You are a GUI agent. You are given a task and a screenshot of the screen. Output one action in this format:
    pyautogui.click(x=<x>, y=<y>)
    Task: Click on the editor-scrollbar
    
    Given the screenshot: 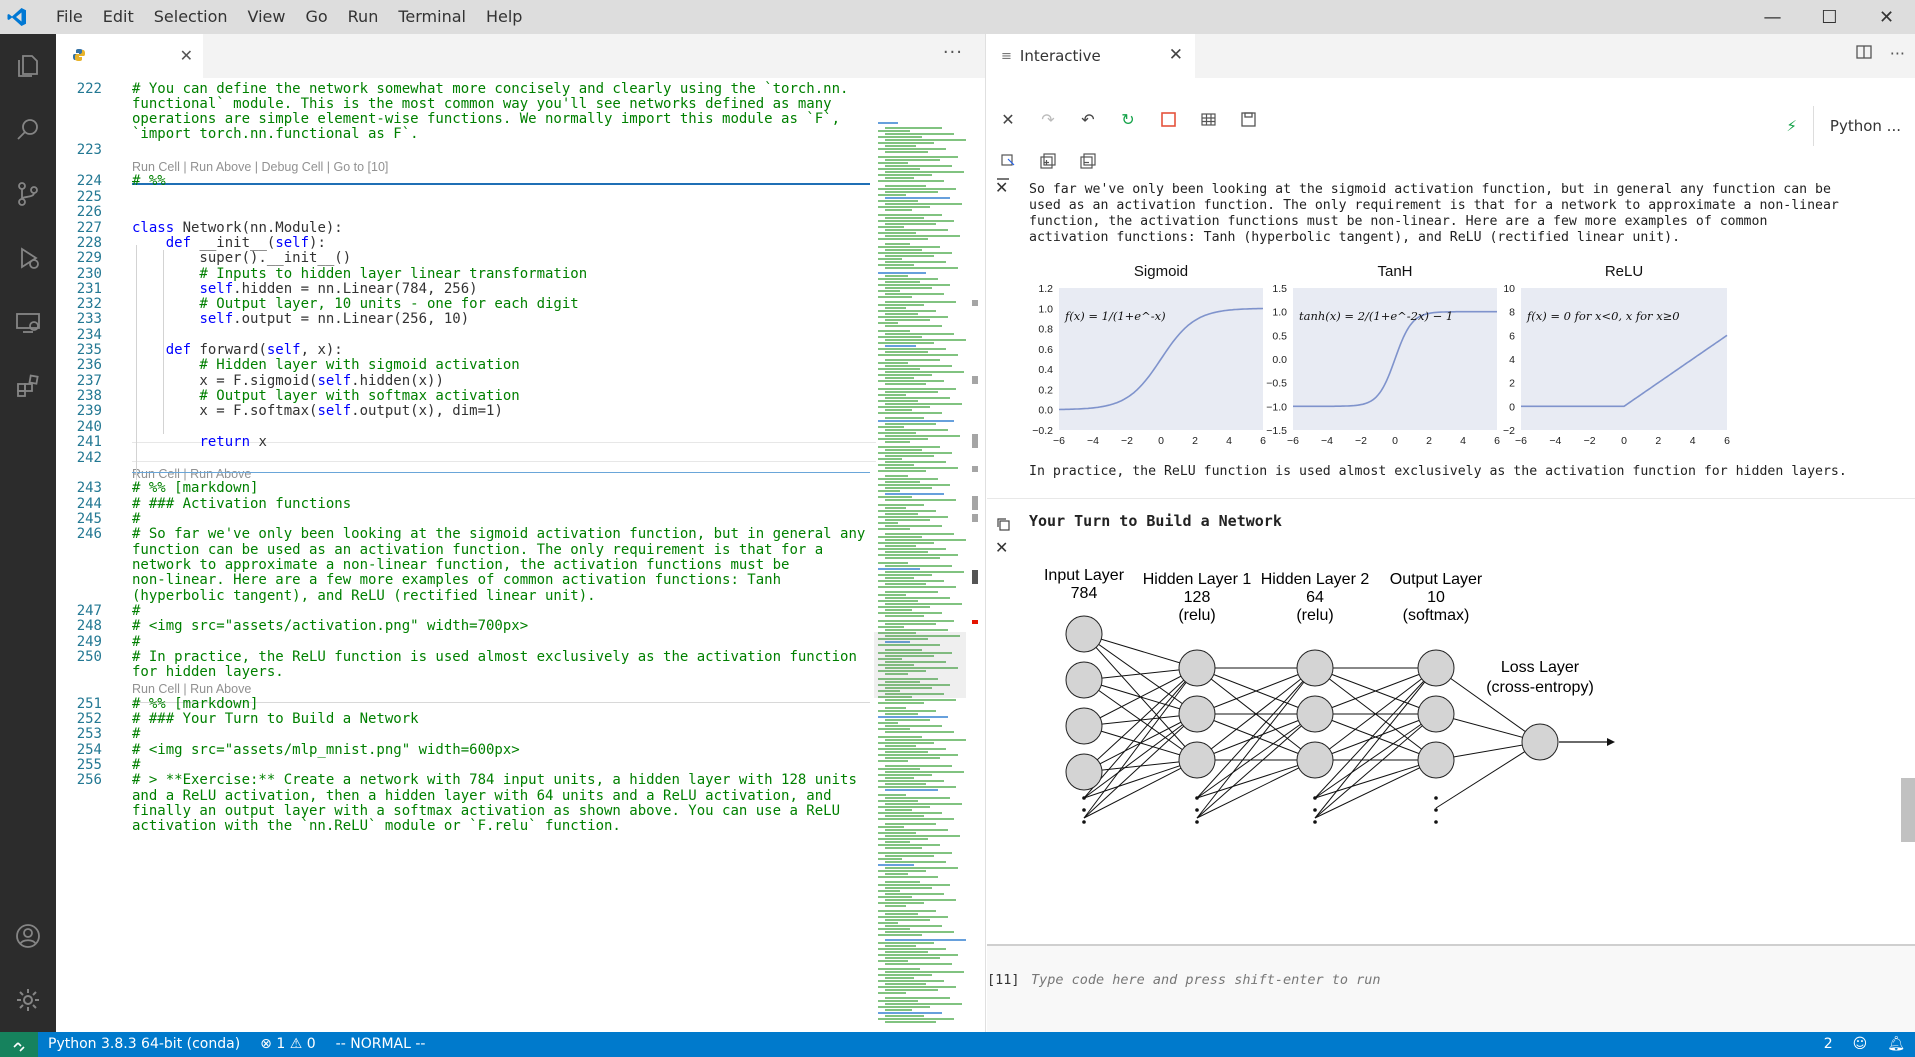 What is the action you would take?
    pyautogui.click(x=976, y=568)
    